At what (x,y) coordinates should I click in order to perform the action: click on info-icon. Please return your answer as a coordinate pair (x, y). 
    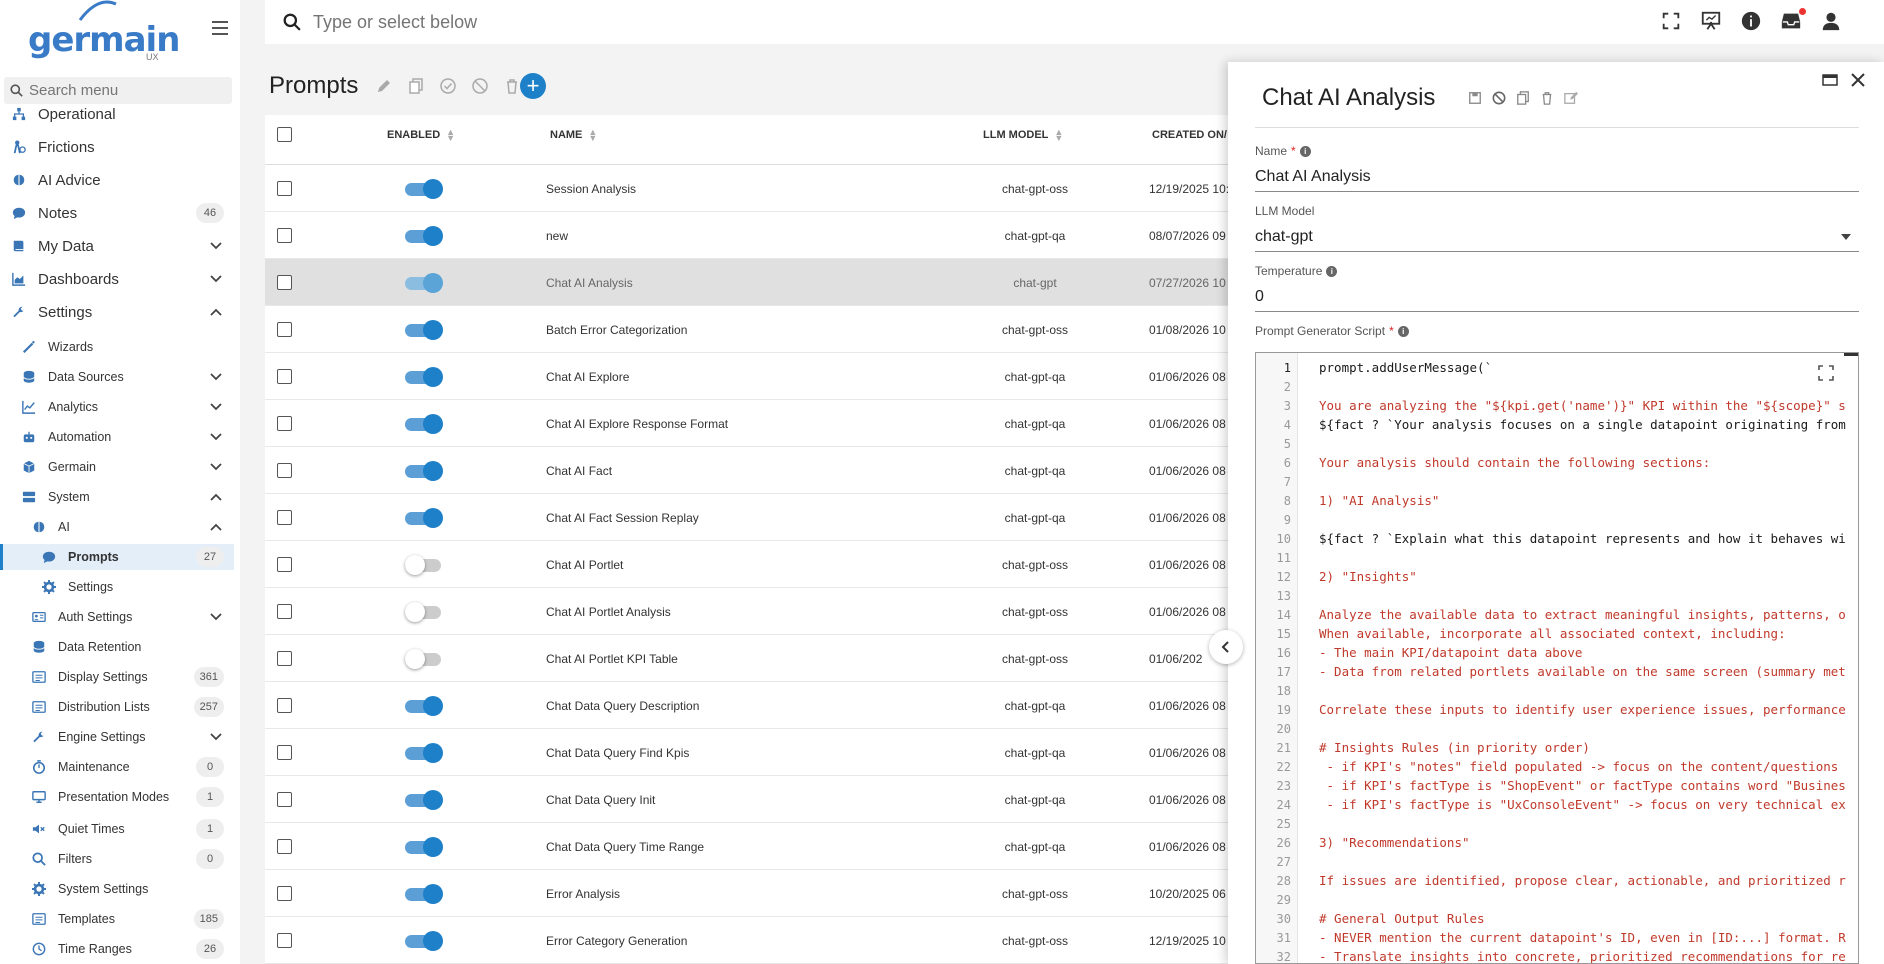
    Looking at the image, I should click on (1752, 22).